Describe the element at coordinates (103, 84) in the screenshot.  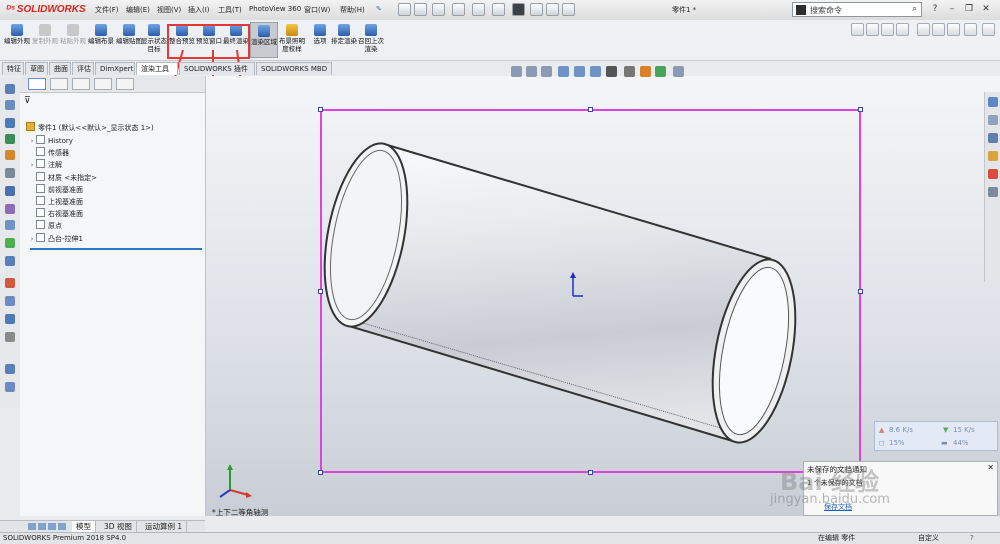
I see `dimxpert-tab-icon` at that location.